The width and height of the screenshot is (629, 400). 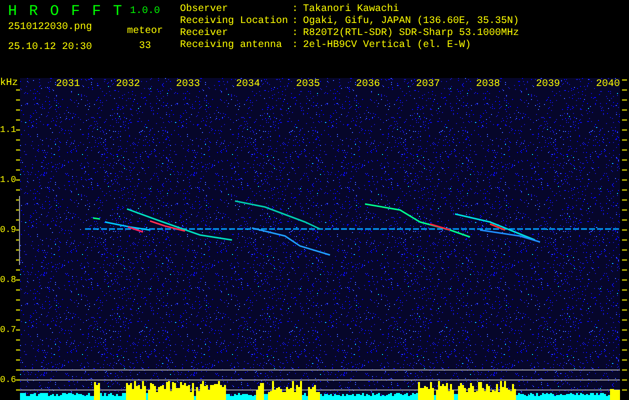 What do you see at coordinates (144, 47) in the screenshot?
I see `meteor-count: 33` at bounding box center [144, 47].